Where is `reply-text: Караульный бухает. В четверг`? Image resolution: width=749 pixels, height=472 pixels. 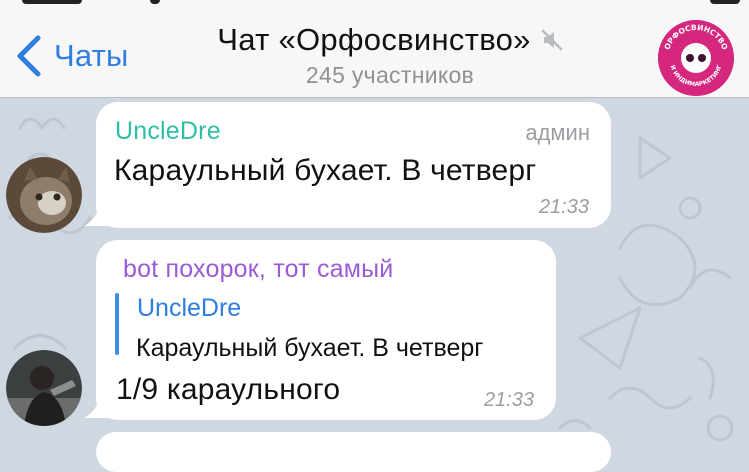 reply-text: Караульный бухает. В четверг is located at coordinates (309, 348).